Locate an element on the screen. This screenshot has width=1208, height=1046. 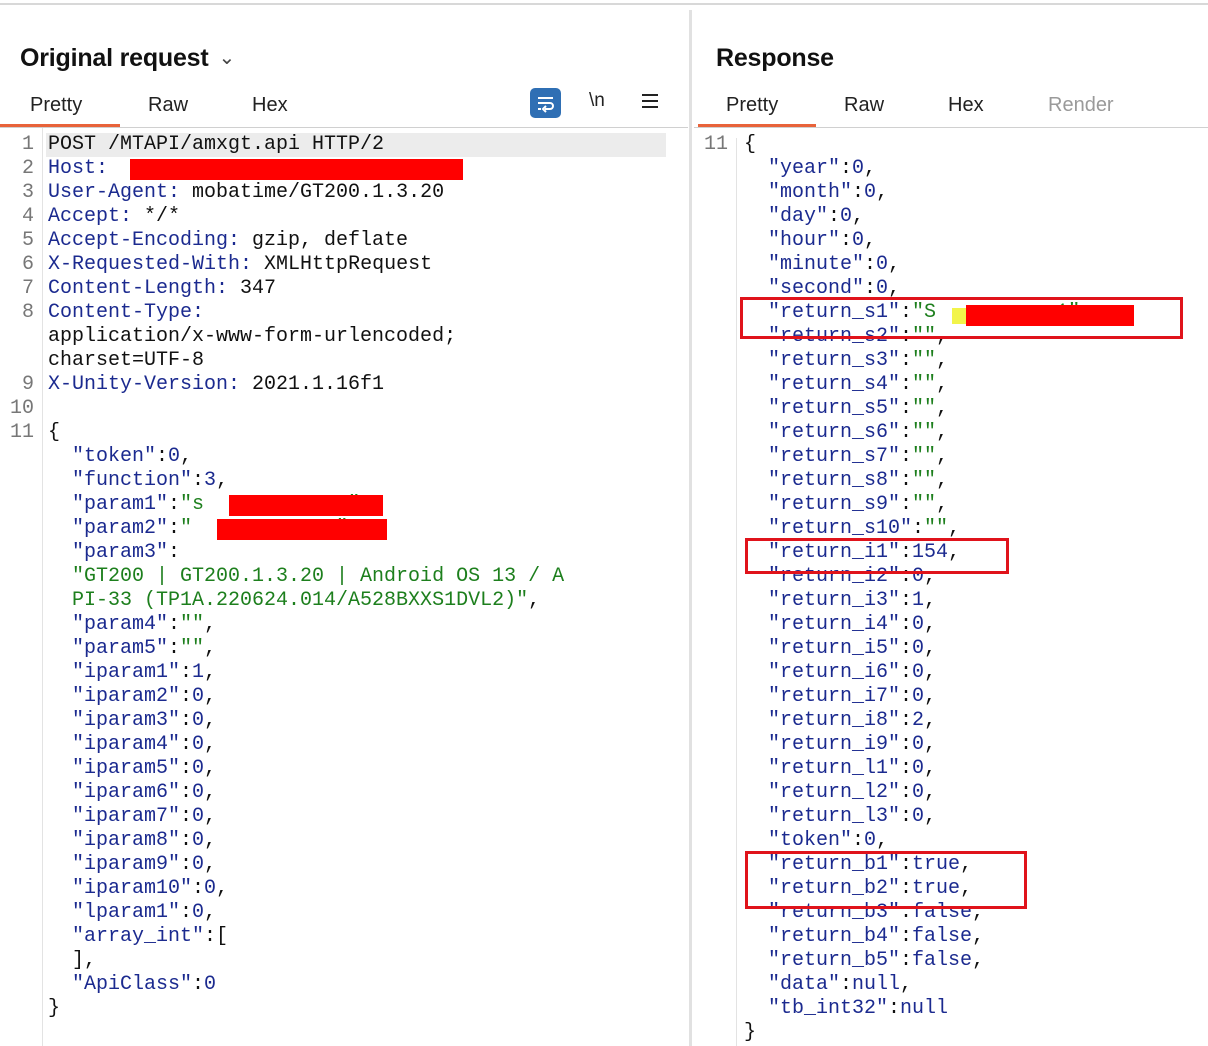
line-content: "minute":0, is located at coordinates (822, 265).